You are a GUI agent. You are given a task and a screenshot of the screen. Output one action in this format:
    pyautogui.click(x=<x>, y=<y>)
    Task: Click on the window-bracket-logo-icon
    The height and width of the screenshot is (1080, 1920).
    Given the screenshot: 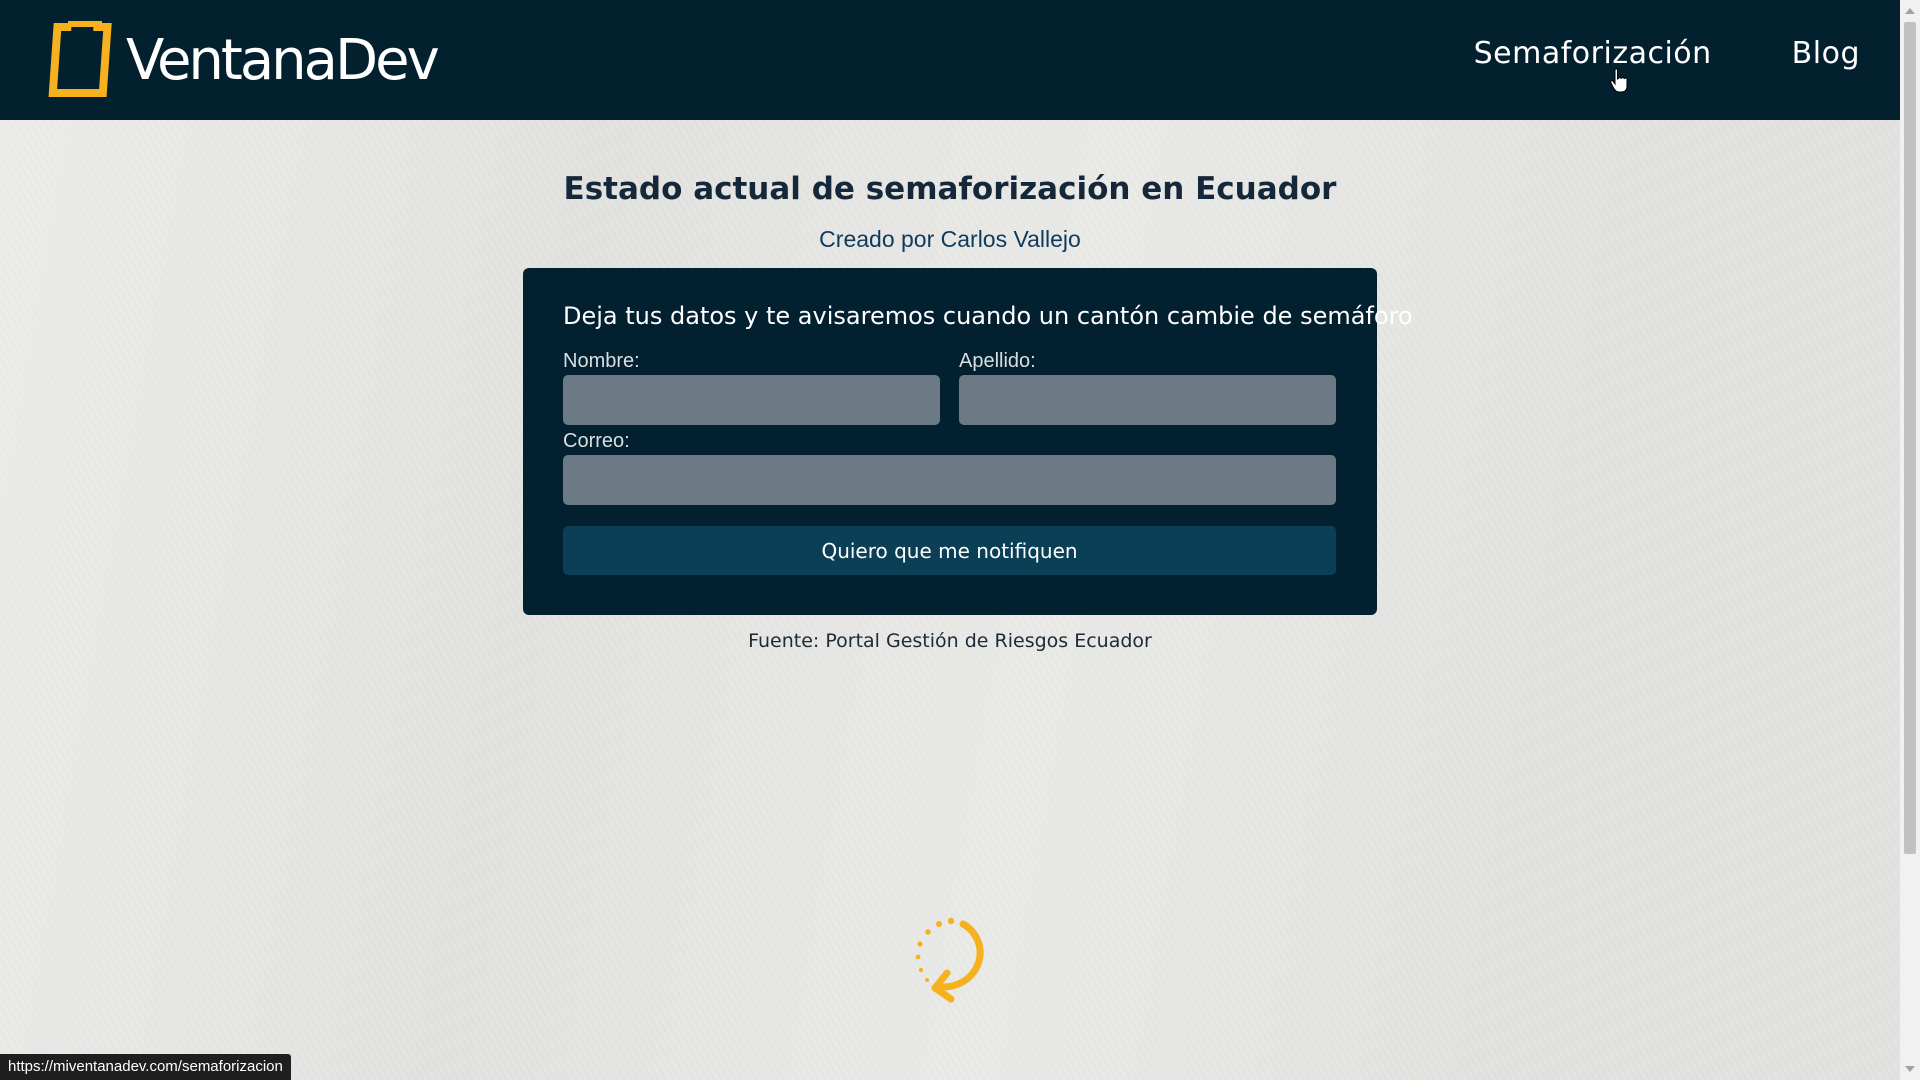 What is the action you would take?
    pyautogui.click(x=80, y=59)
    